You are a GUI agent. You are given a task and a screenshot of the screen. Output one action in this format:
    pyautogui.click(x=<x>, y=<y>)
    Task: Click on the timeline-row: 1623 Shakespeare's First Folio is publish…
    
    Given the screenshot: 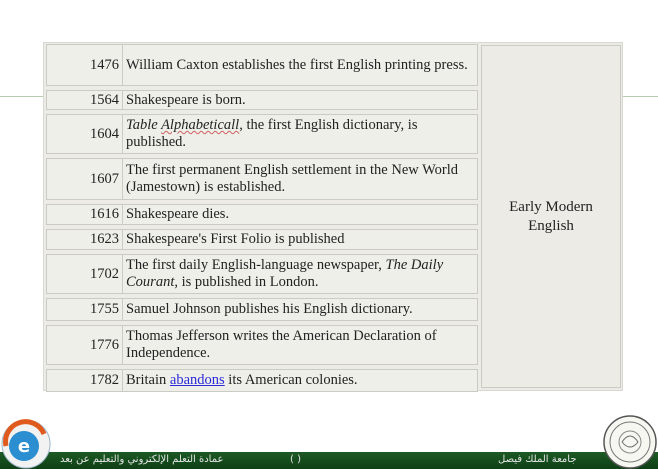 What is the action you would take?
    pyautogui.click(x=262, y=239)
    